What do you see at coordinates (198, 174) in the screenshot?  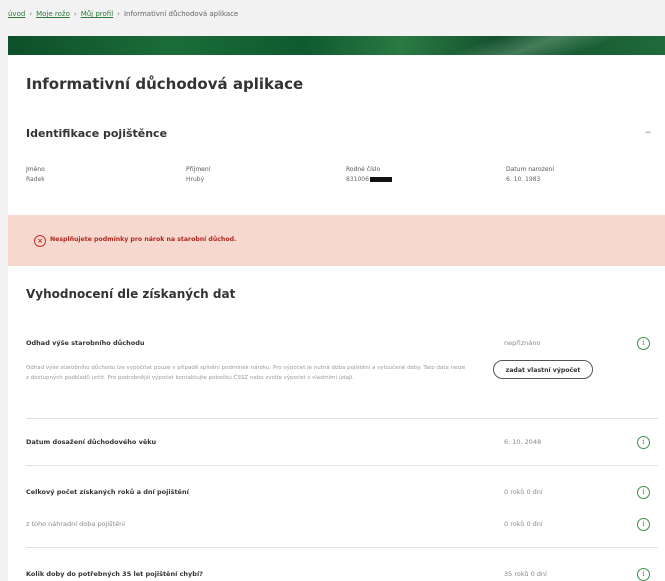 I see `field-last-name: Příjmení Hrubý` at bounding box center [198, 174].